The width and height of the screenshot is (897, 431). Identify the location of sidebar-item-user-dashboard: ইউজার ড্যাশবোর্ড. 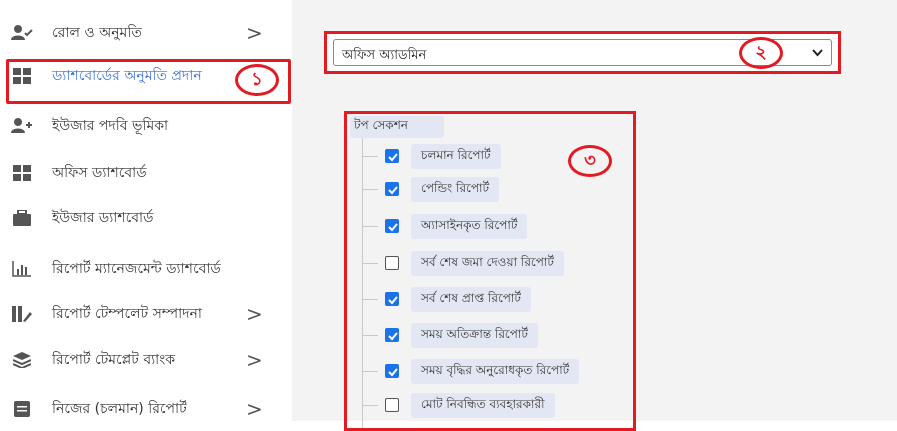
(146, 218).